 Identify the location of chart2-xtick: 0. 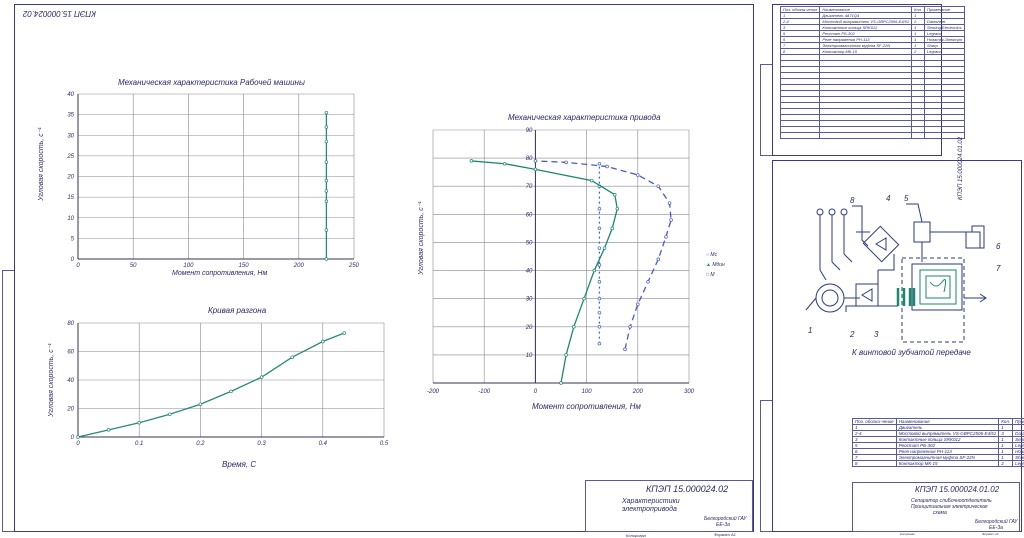
(78, 444).